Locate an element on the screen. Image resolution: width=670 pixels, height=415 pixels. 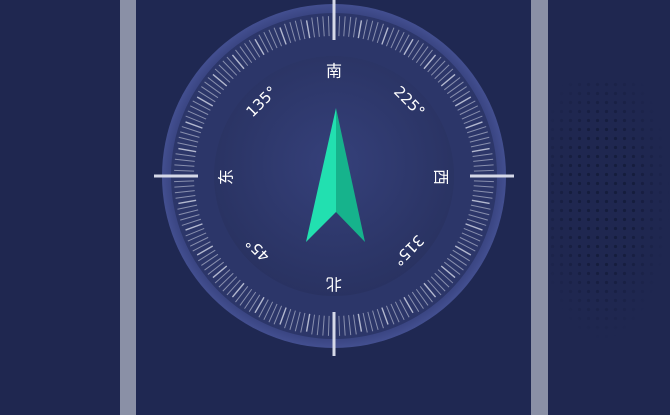
label-north: 北 is located at coordinates (334, 284).